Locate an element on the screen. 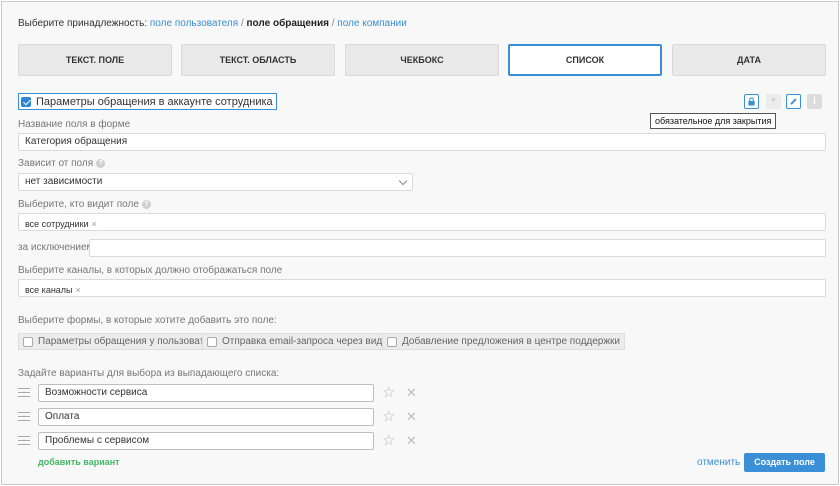 Image resolution: width=840 pixels, height=486 pixels. asterisk-button: * is located at coordinates (773, 101).